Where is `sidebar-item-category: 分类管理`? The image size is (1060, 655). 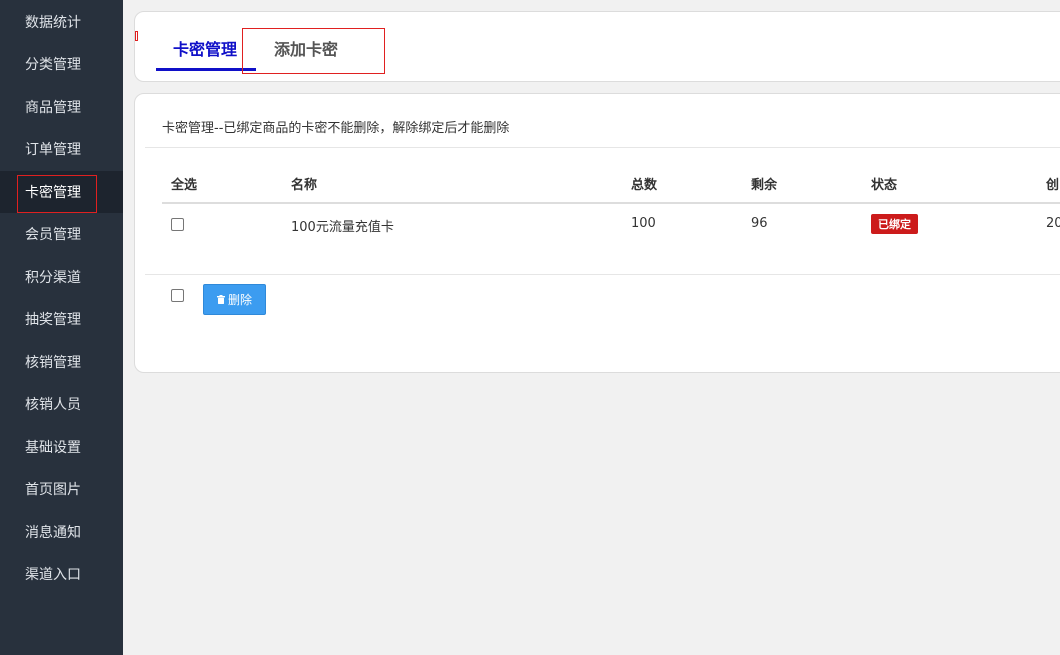
sidebar-item-category: 分类管理 is located at coordinates (61, 64).